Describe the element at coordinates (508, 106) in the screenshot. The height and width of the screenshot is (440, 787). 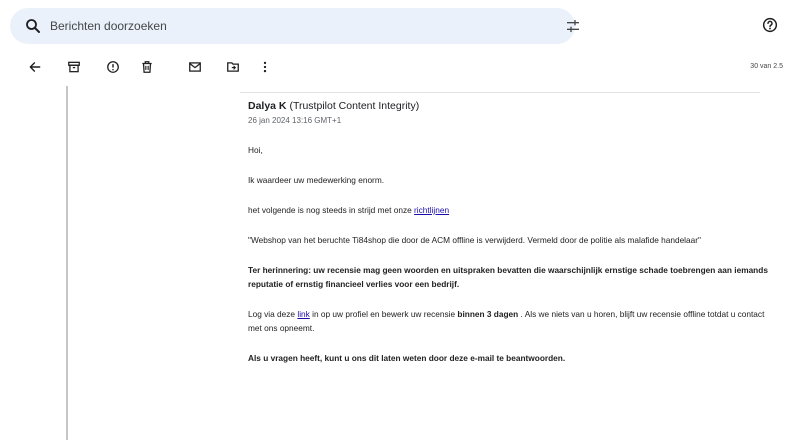
I see `sender-line: Dalya K (Trustpilot Content Integrity)` at that location.